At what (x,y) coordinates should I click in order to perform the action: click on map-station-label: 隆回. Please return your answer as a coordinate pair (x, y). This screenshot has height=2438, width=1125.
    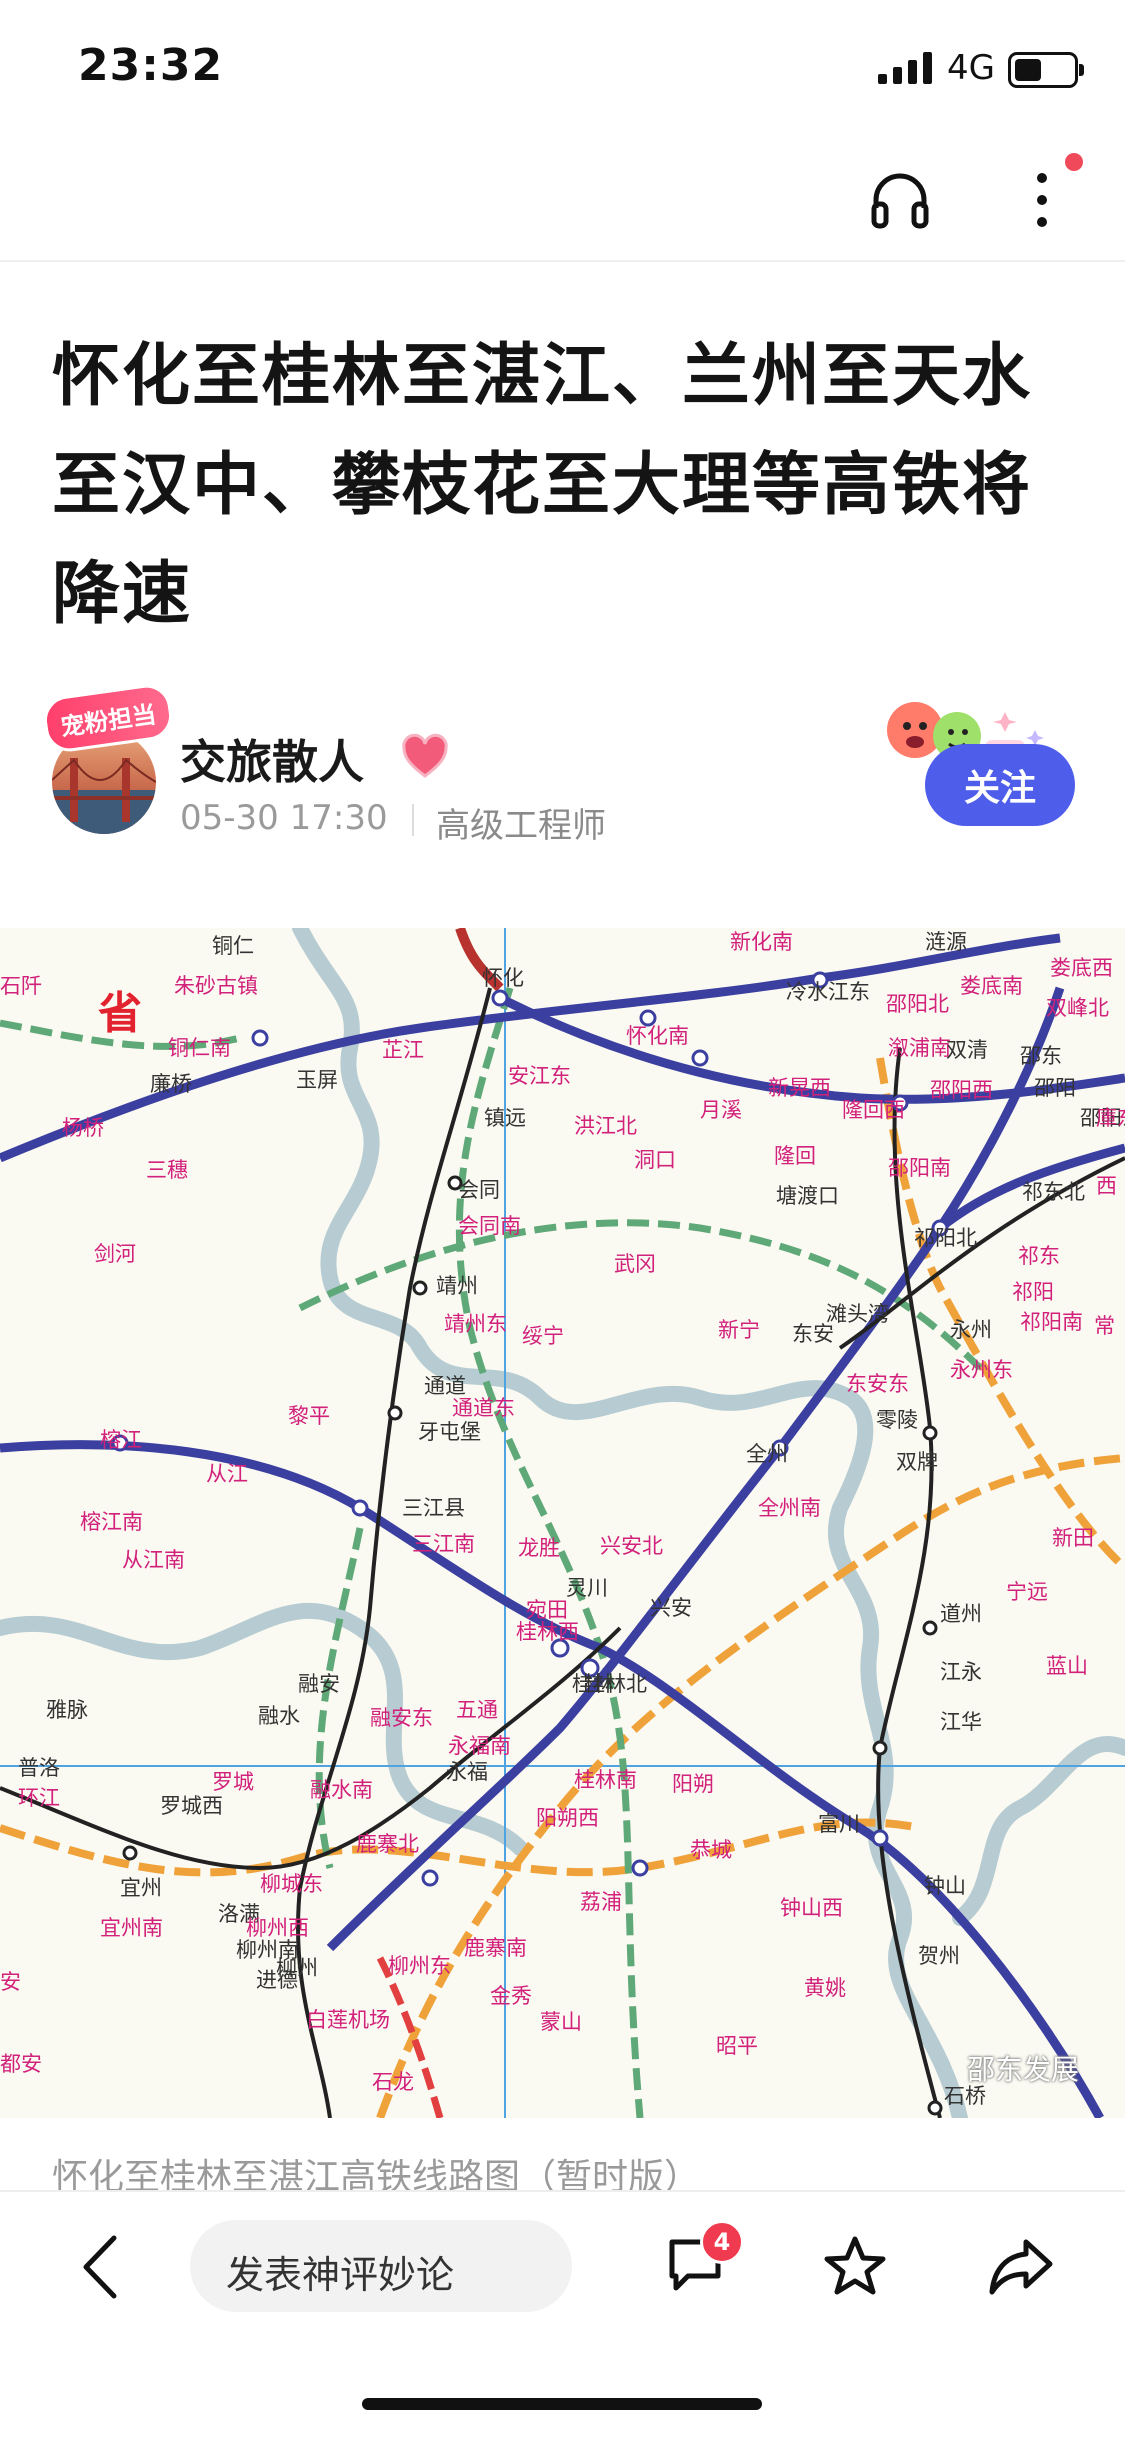
    Looking at the image, I should click on (795, 1156).